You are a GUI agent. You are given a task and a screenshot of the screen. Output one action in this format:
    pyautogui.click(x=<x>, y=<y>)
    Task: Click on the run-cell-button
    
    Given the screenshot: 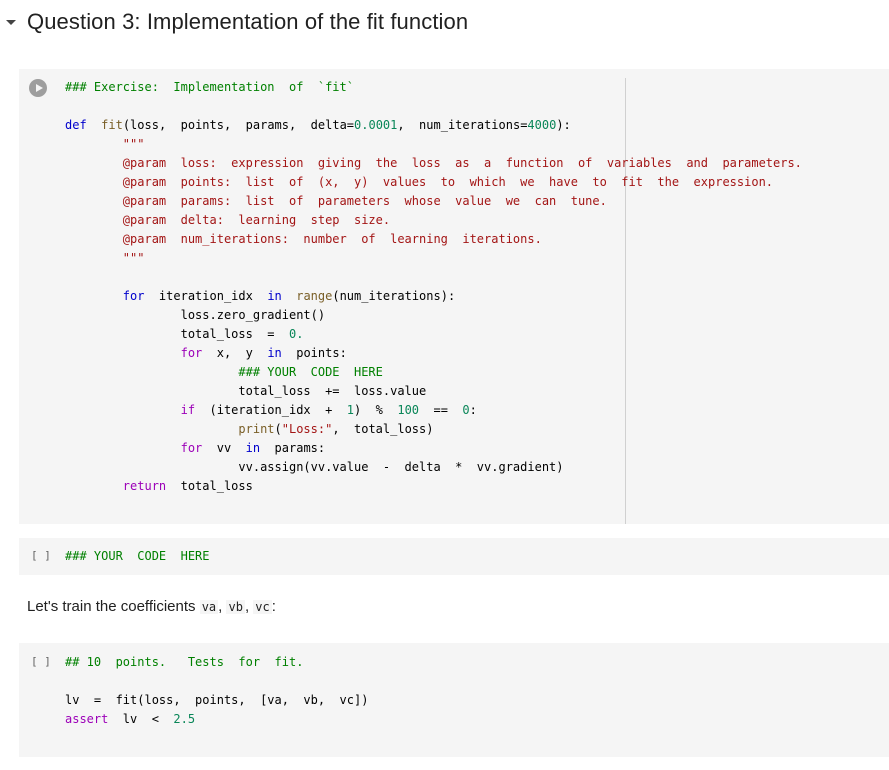 What is the action you would take?
    pyautogui.click(x=38, y=88)
    